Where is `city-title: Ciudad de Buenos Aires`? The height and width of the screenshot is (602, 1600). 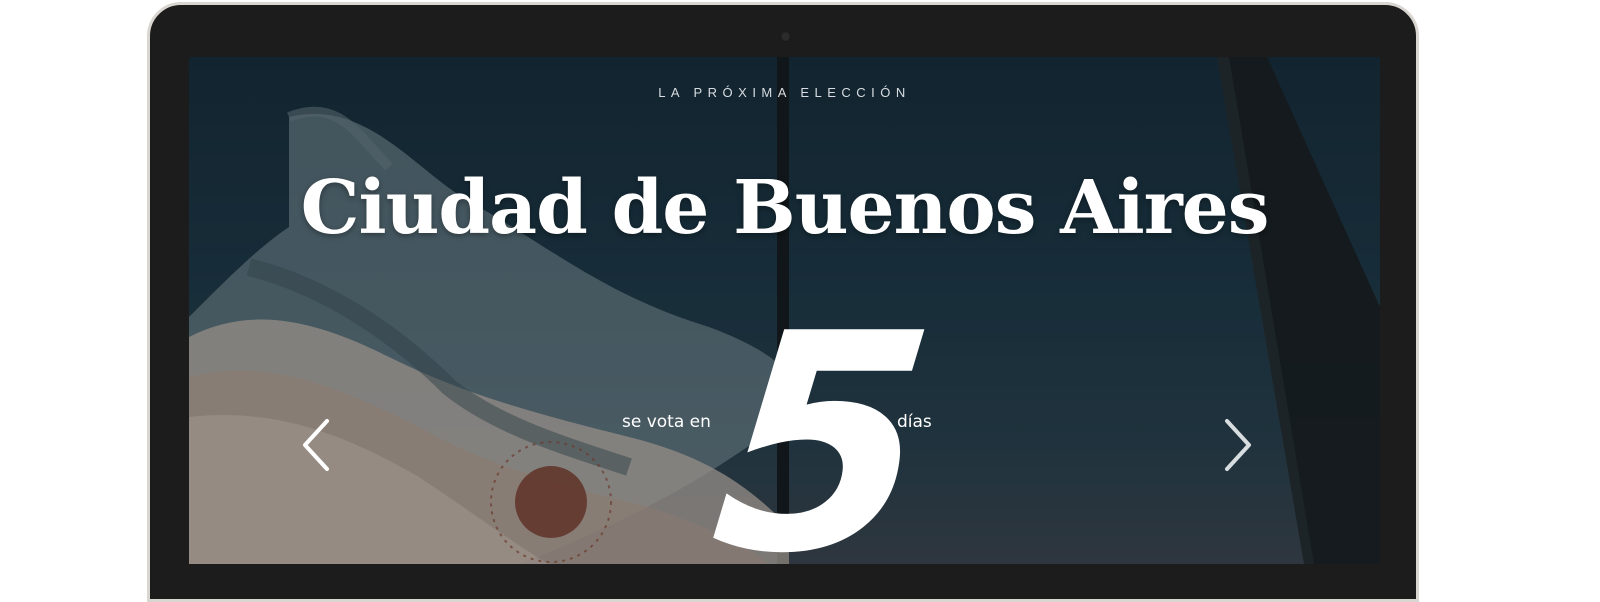
city-title: Ciudad de Buenos Aires is located at coordinates (785, 208).